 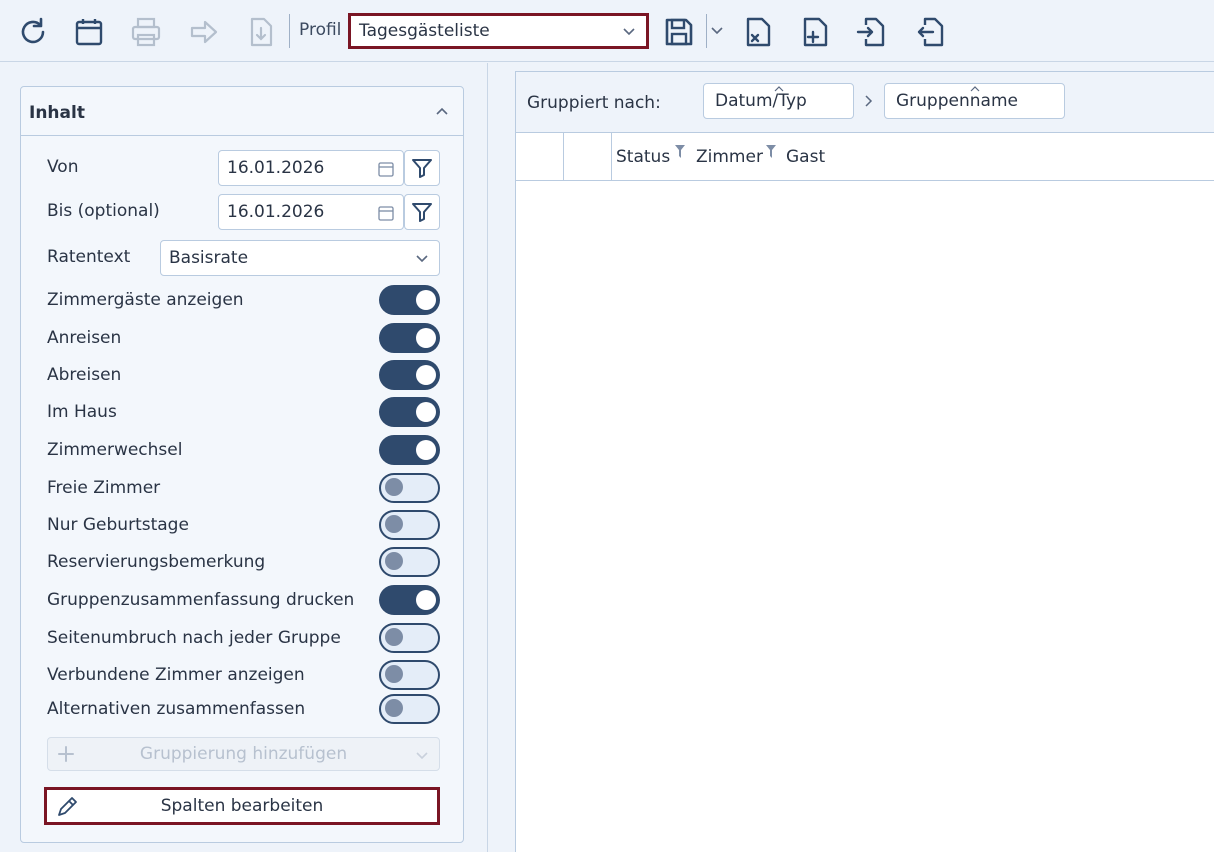 I want to click on toggle-label: Reservierungsbemerkung, so click(x=156, y=562).